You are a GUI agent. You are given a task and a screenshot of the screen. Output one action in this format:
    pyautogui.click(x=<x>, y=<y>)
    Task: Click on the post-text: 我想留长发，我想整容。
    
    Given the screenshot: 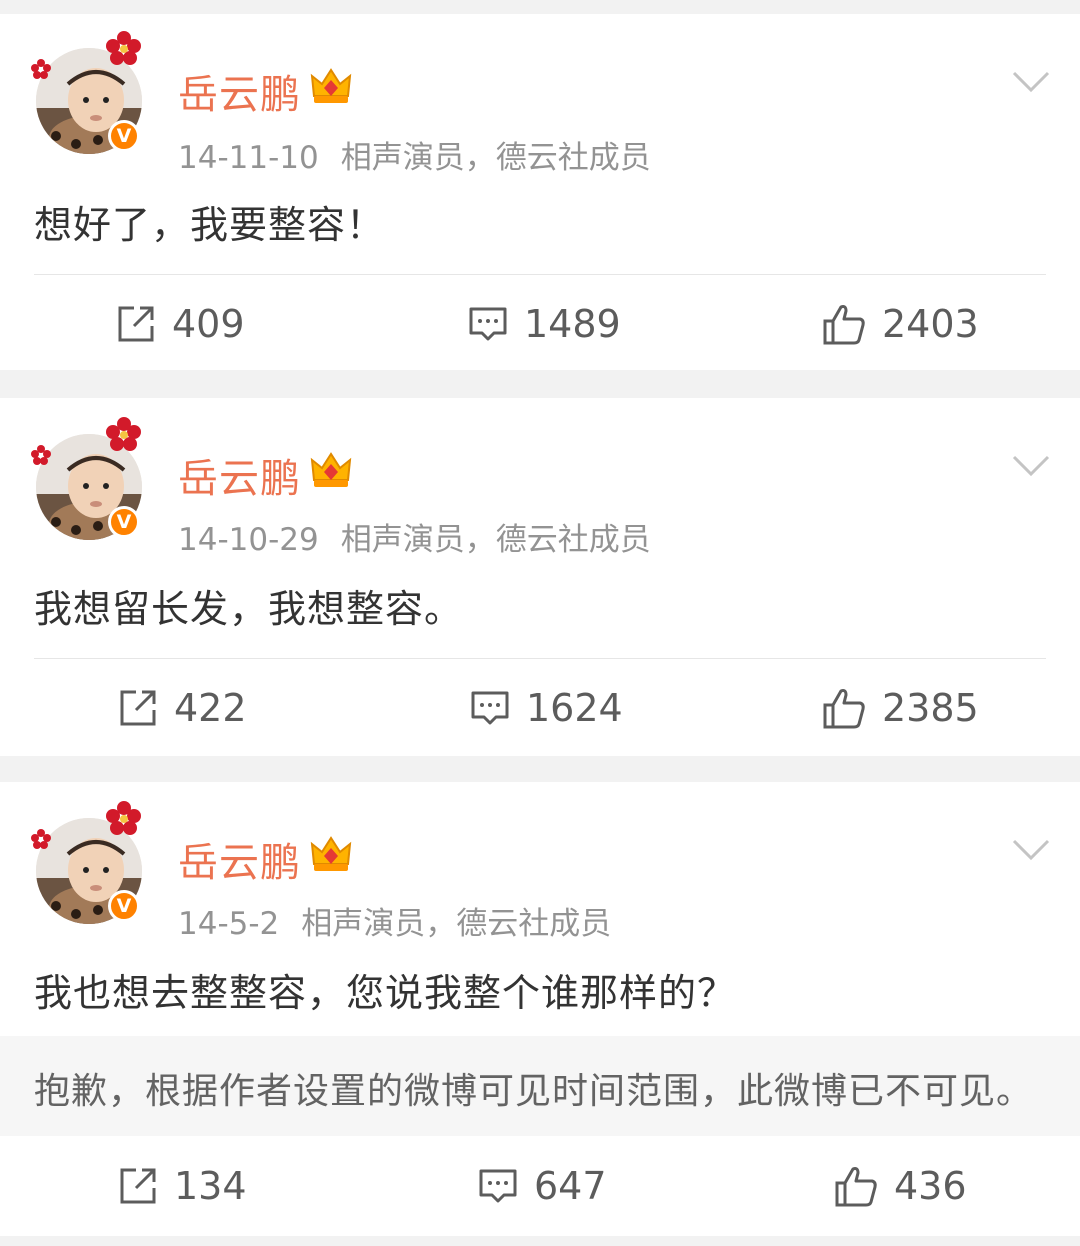 What is the action you would take?
    pyautogui.click(x=249, y=609)
    